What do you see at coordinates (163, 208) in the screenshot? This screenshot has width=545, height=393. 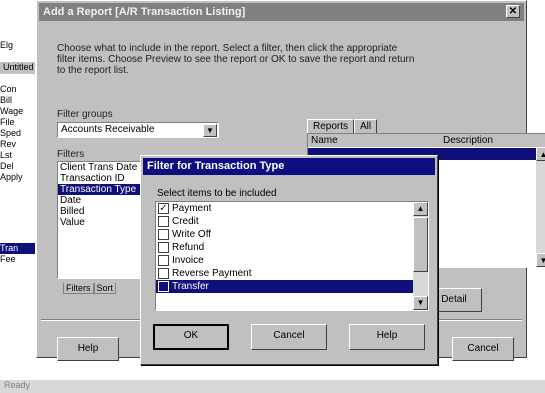 I see `checkbox-checked: ✓` at bounding box center [163, 208].